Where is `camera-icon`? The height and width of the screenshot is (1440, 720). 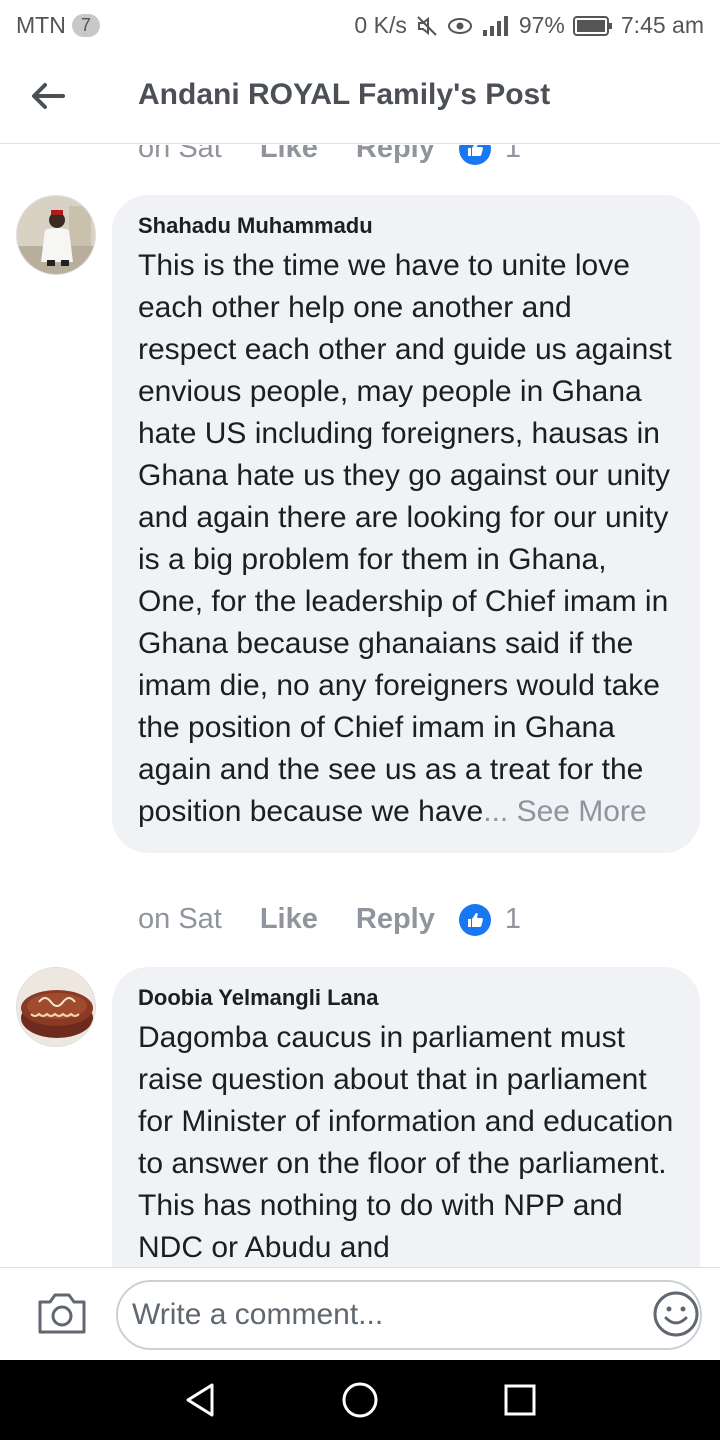 camera-icon is located at coordinates (62, 1313).